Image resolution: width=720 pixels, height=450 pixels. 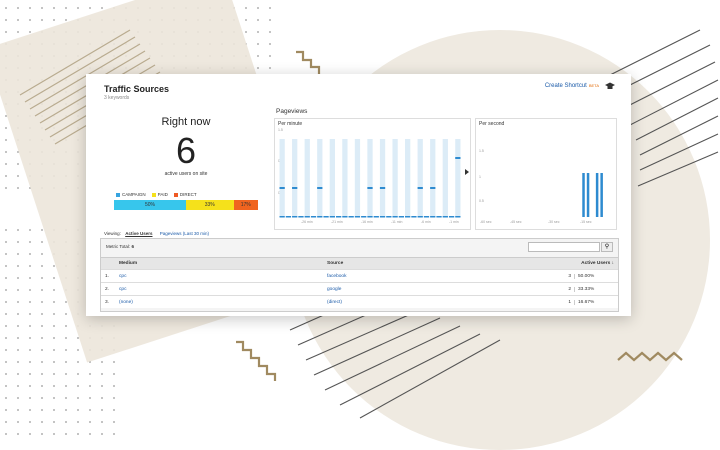 What do you see at coordinates (150, 205) in the screenshot?
I see `campaign-segment: 50%` at bounding box center [150, 205].